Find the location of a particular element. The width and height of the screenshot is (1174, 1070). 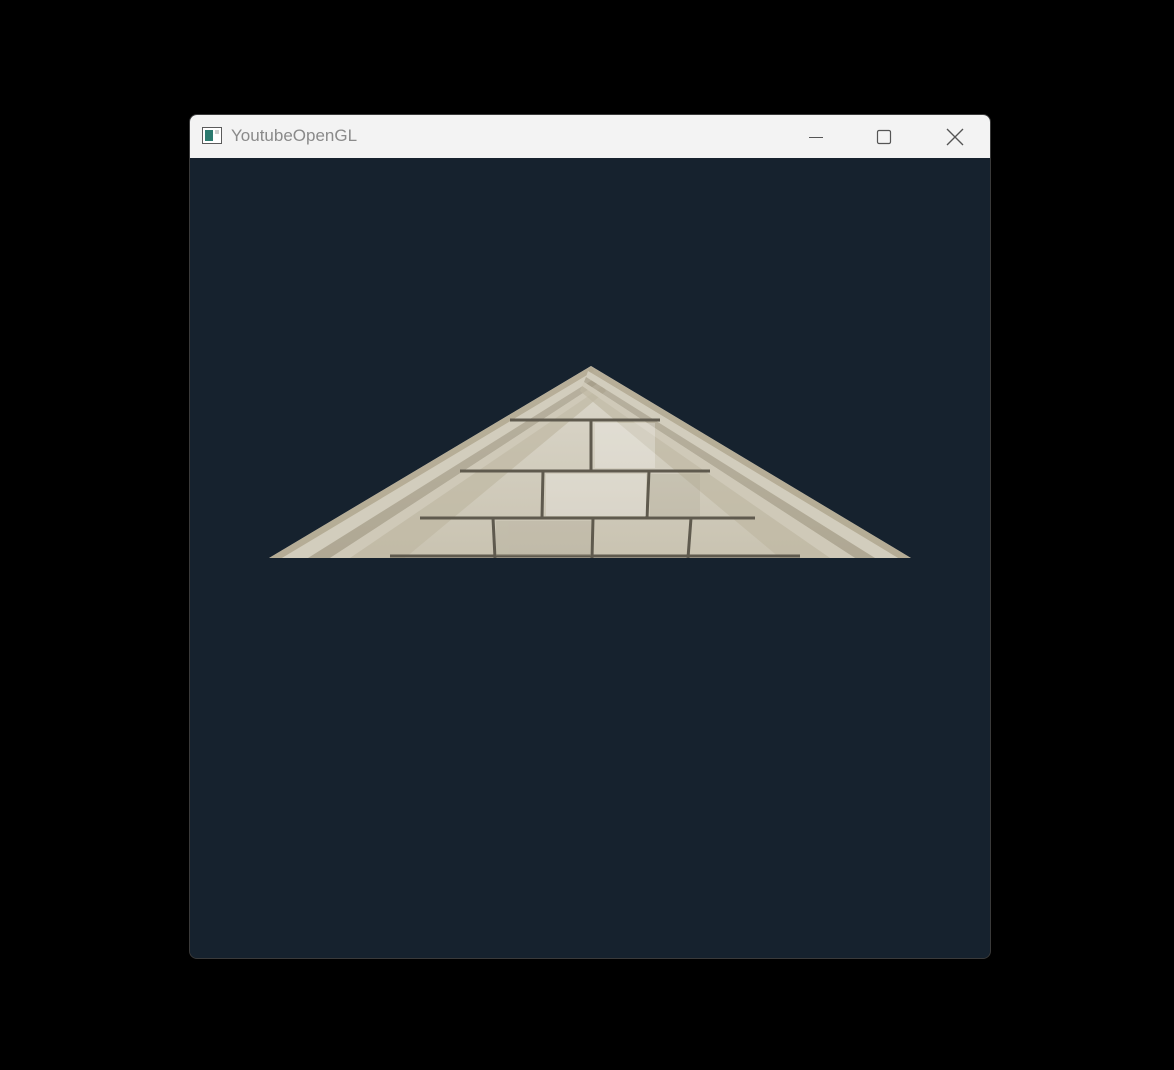

close-button is located at coordinates (955, 136).